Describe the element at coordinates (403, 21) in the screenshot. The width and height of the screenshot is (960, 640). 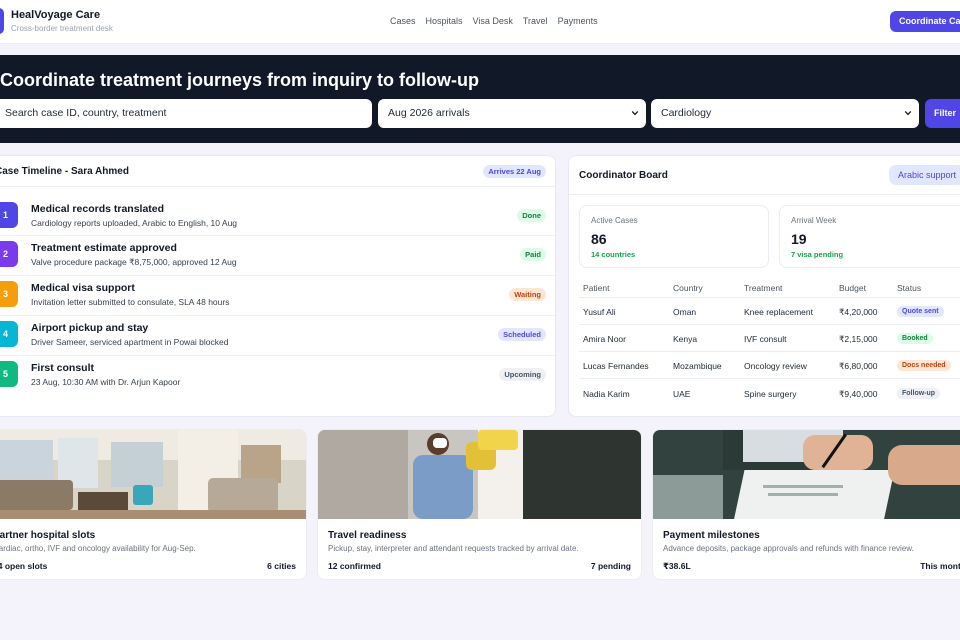
I see `nav-item-cases: Cases` at that location.